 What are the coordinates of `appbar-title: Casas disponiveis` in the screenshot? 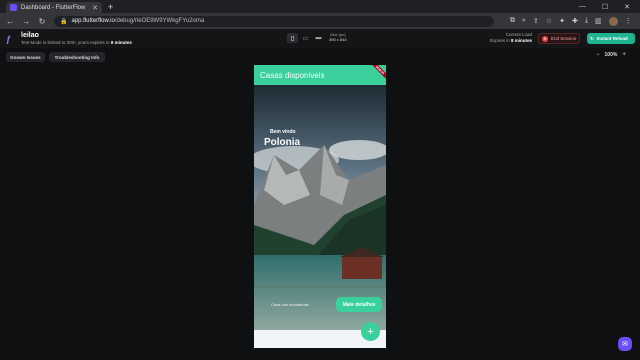 It's located at (292, 75).